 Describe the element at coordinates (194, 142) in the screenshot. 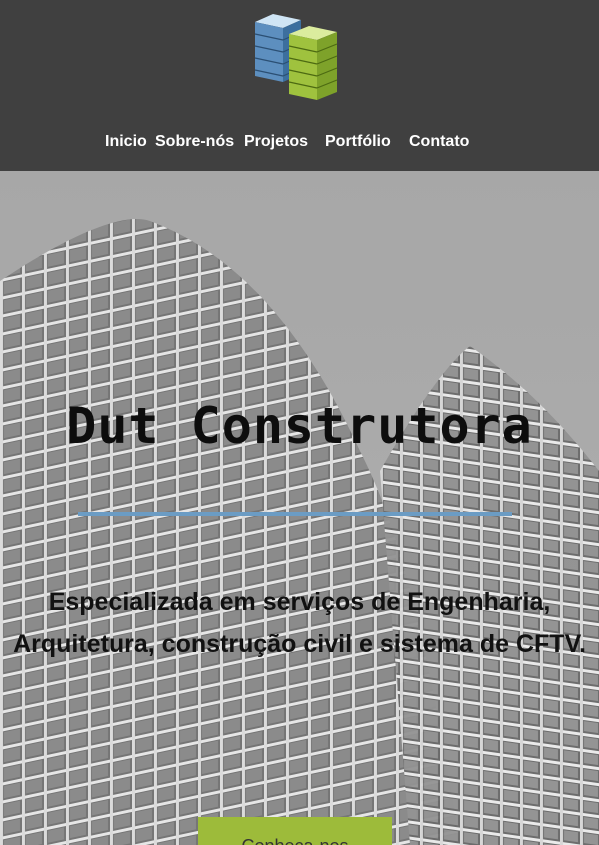

I see `nav-link-sobre-nos: Sobre-nós` at that location.